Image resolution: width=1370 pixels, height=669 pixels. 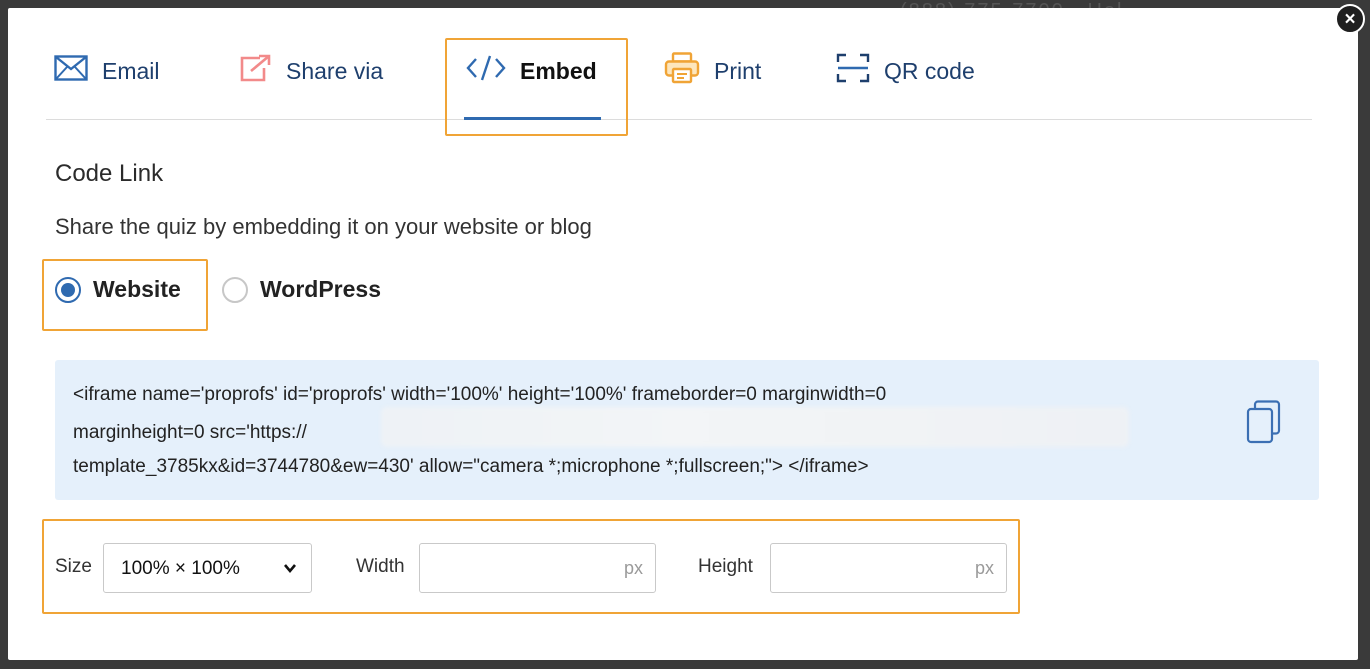 What do you see at coordinates (380, 566) in the screenshot?
I see `width-label: Width` at bounding box center [380, 566].